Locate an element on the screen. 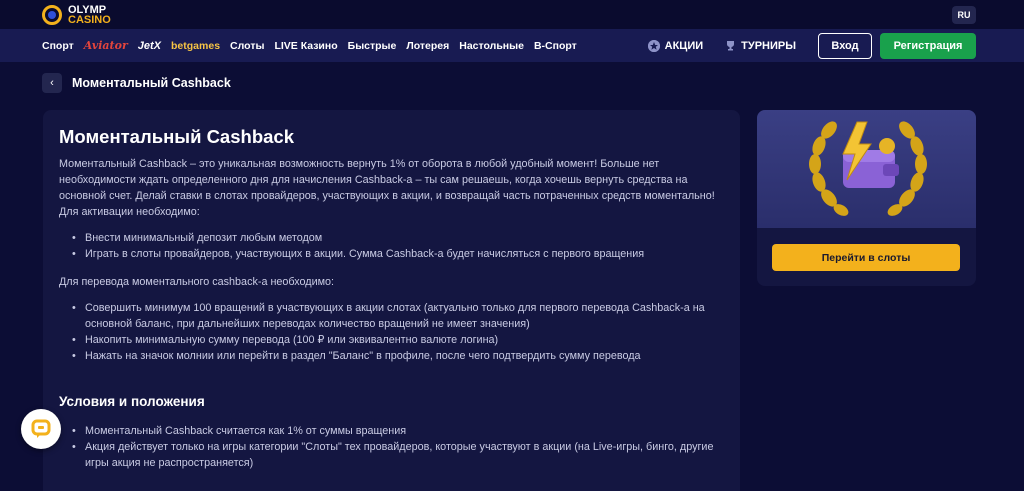  terms-title: Условия и положения is located at coordinates (132, 401).